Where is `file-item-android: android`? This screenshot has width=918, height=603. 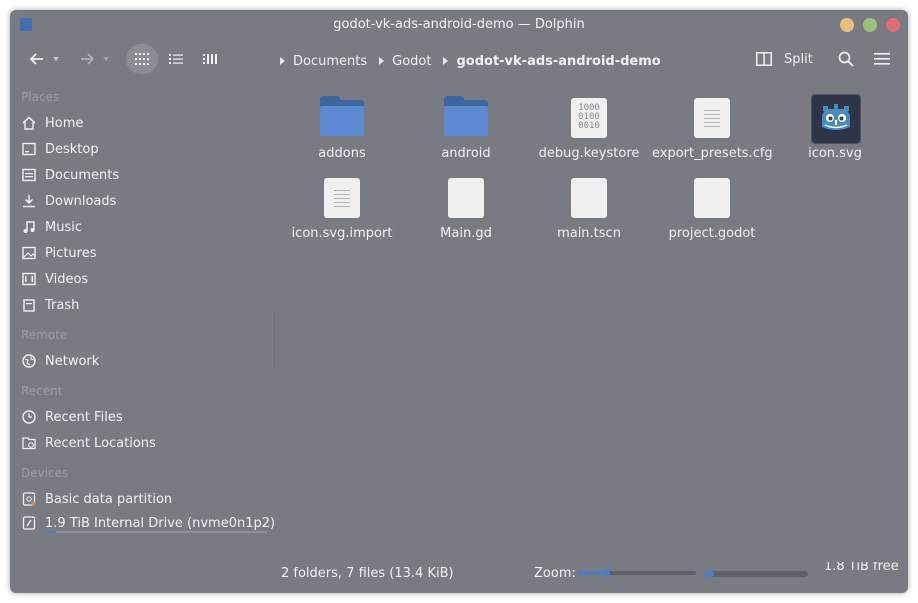
file-item-android: android is located at coordinates (466, 128).